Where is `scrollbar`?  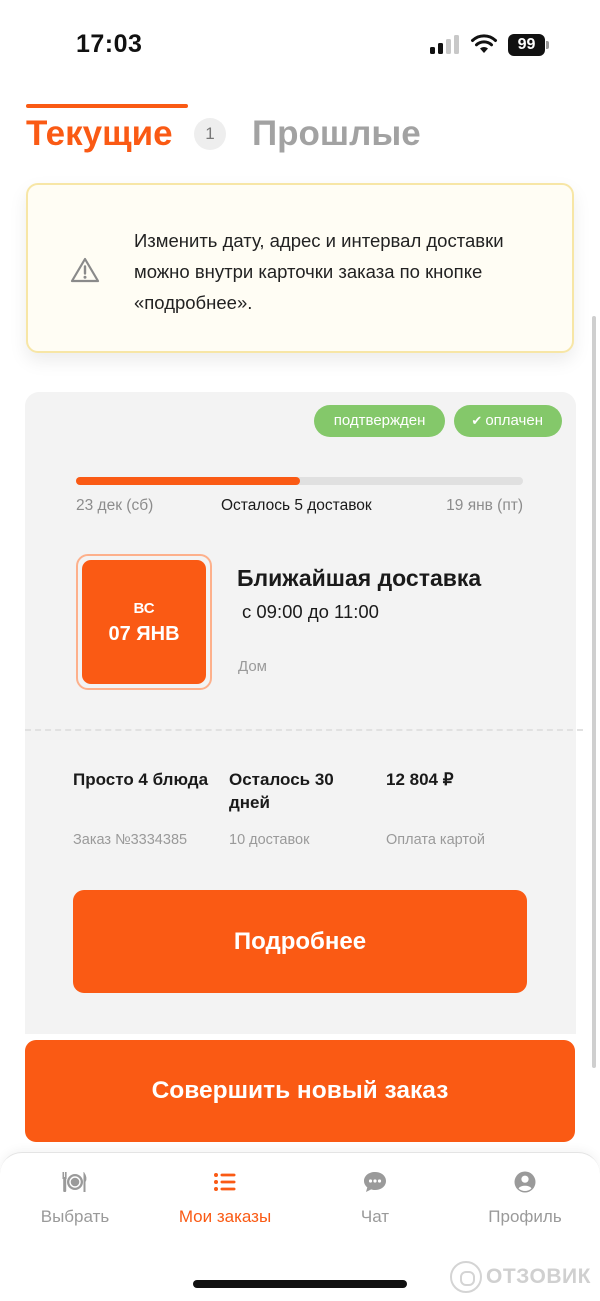 scrollbar is located at coordinates (594, 692).